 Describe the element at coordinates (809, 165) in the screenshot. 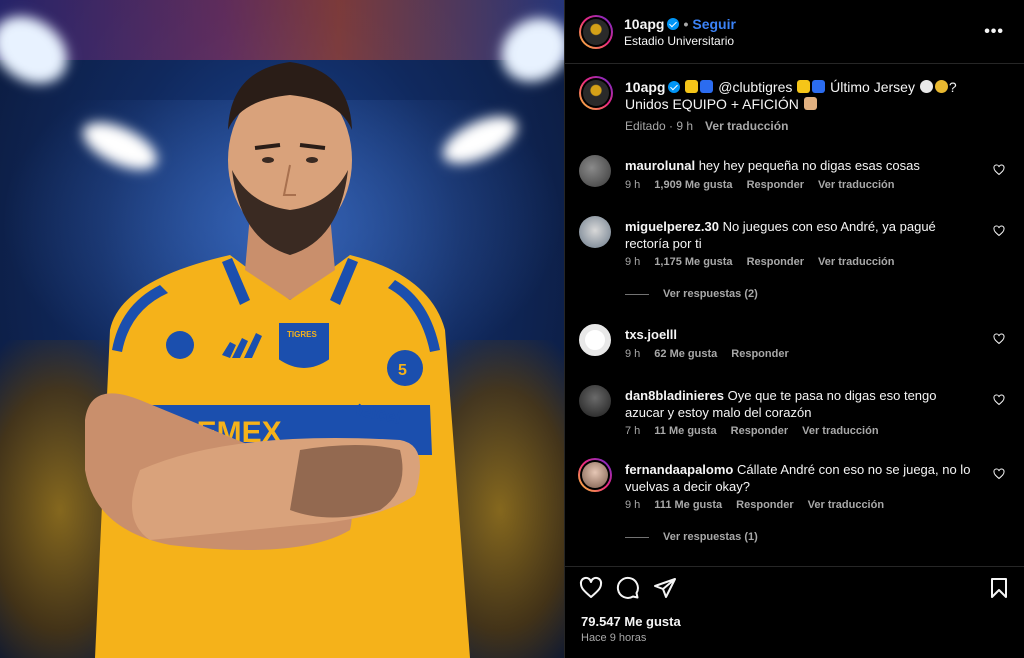

I see `comment-text: hey hey pequeña no digas esas cosas` at that location.